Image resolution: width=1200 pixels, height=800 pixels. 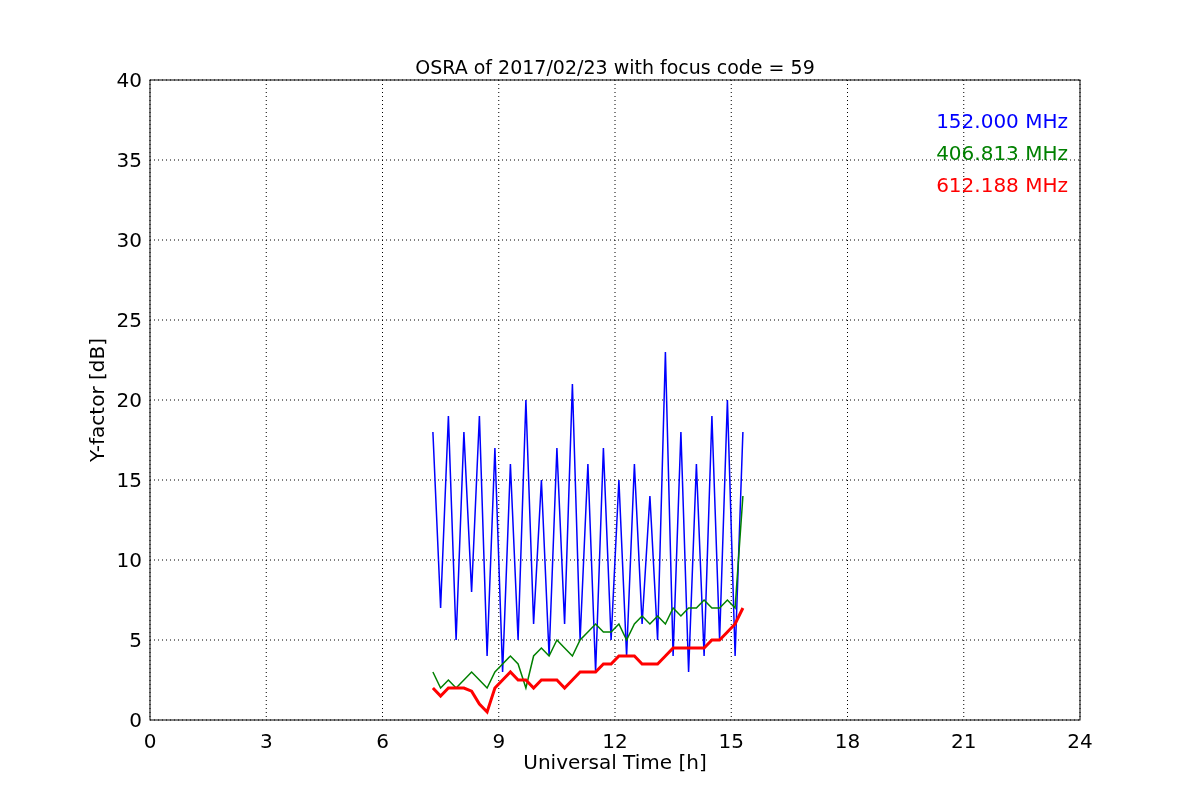 What do you see at coordinates (847, 741) in the screenshot?
I see `x-tick-label: 18` at bounding box center [847, 741].